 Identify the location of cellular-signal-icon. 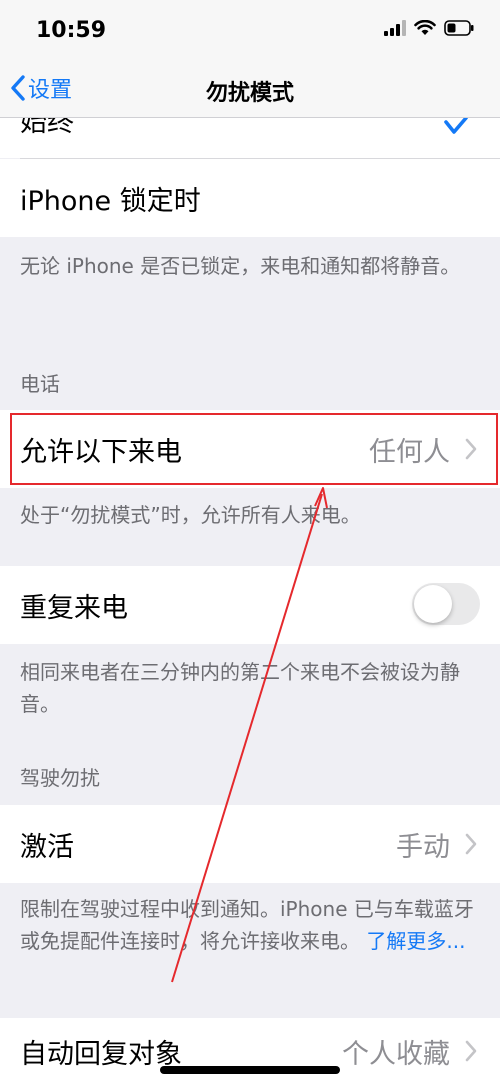
(395, 28).